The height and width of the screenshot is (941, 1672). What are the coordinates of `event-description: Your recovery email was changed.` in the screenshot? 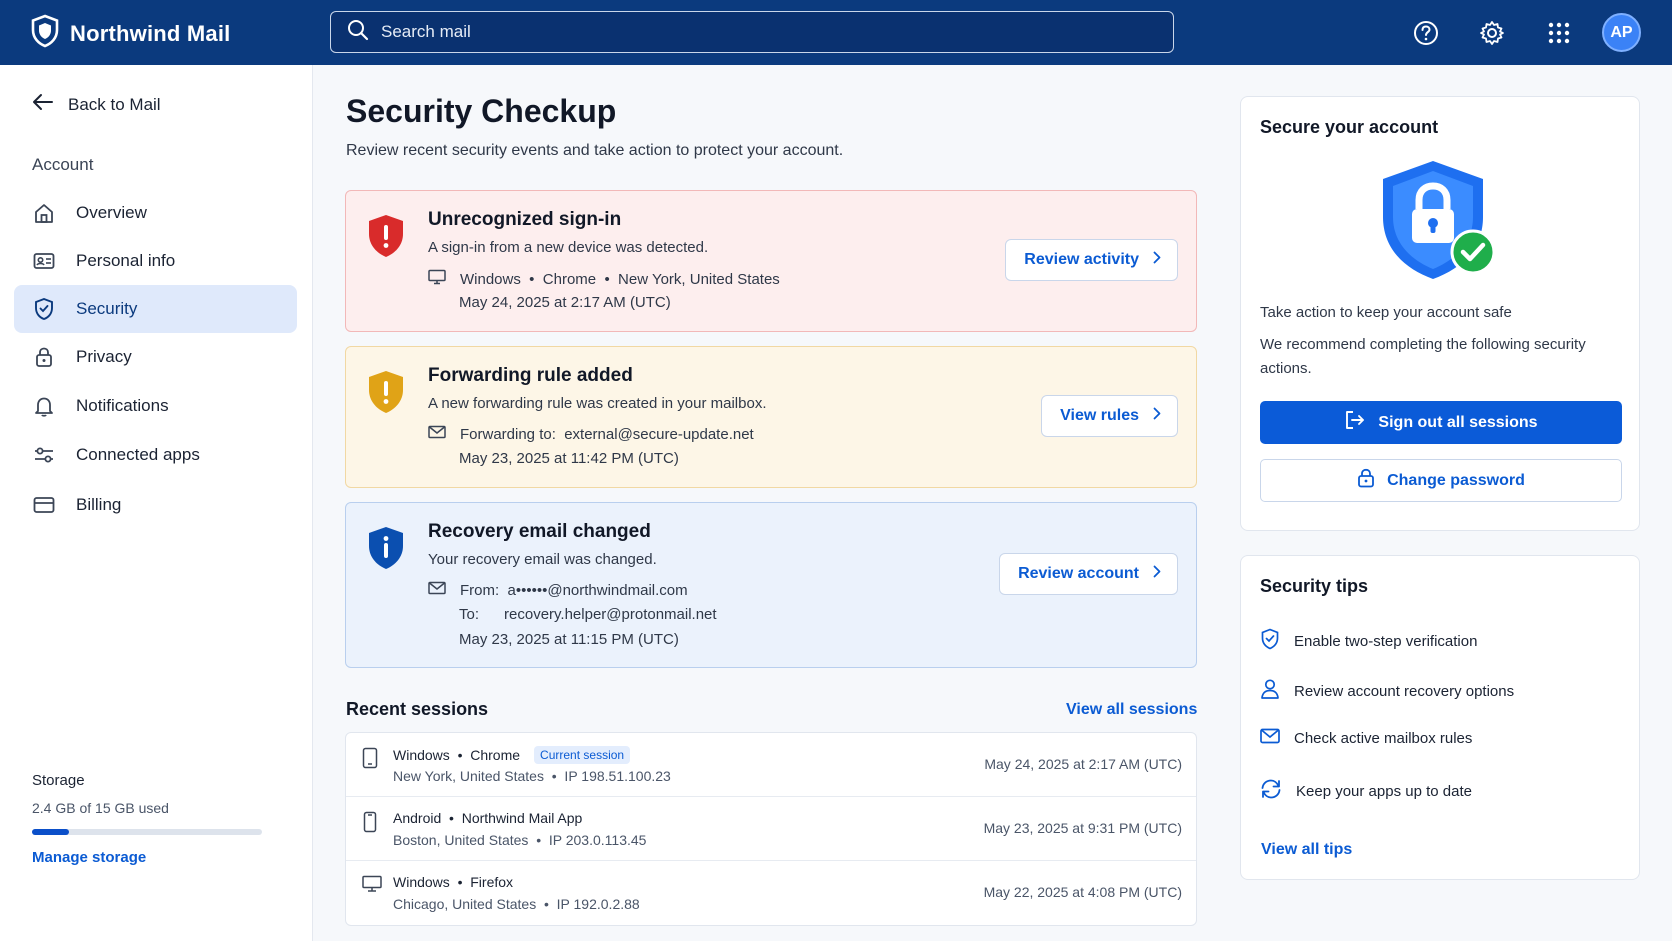 It's located at (542, 559).